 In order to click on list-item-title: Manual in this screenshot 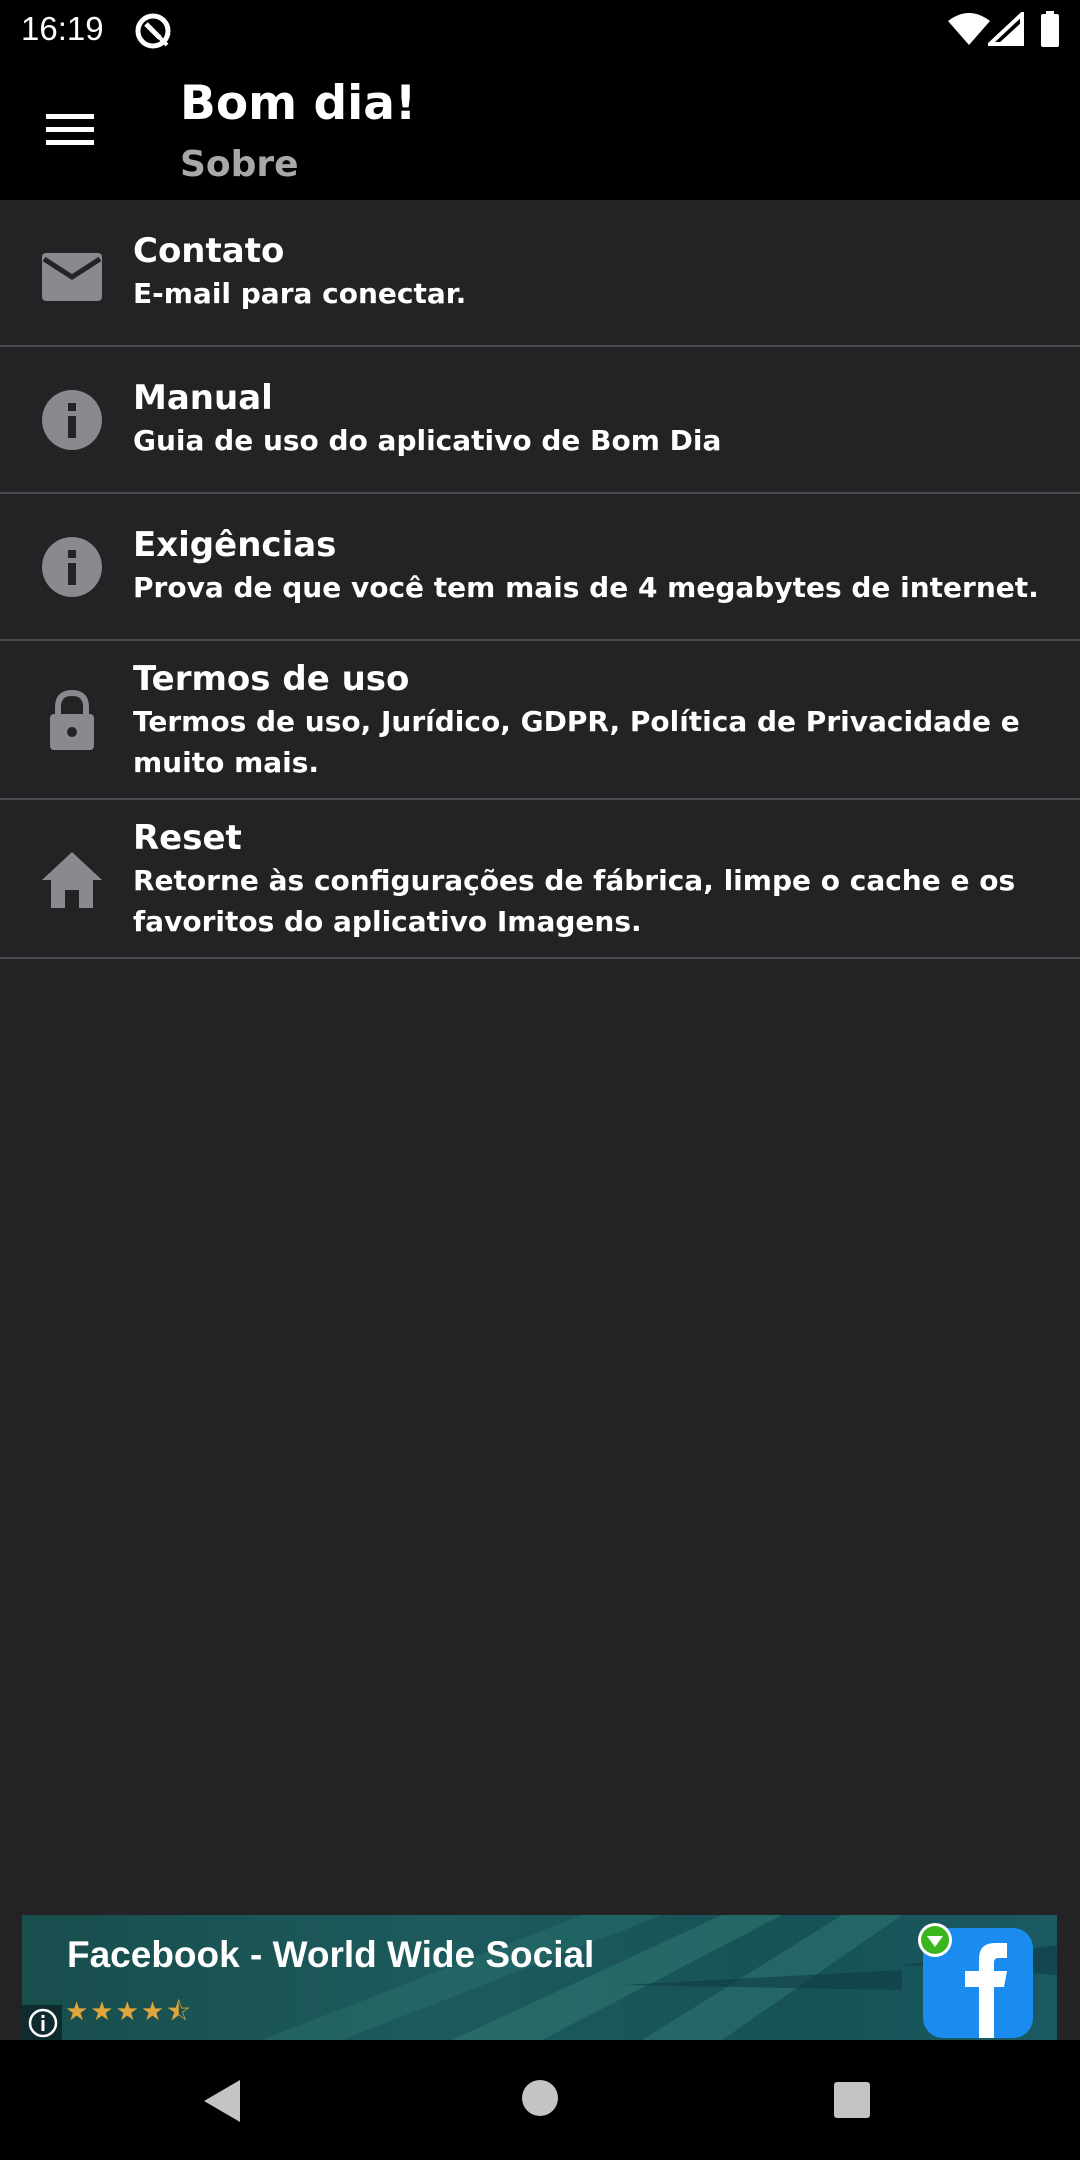, I will do `click(203, 398)`.